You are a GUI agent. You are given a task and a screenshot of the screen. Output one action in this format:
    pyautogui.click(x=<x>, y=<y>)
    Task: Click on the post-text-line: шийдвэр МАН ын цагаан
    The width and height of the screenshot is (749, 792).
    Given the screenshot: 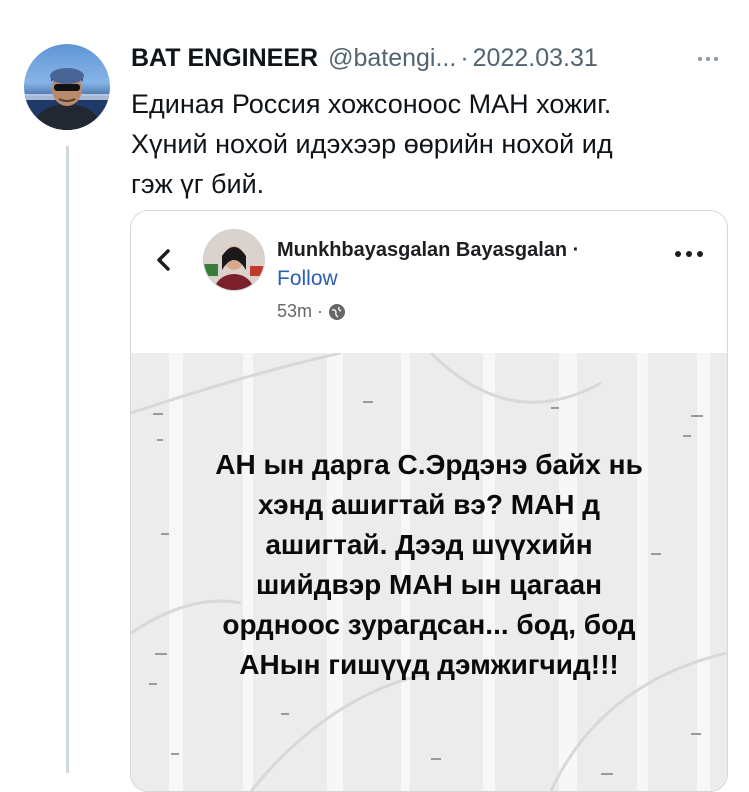 What is the action you would take?
    pyautogui.click(x=429, y=584)
    